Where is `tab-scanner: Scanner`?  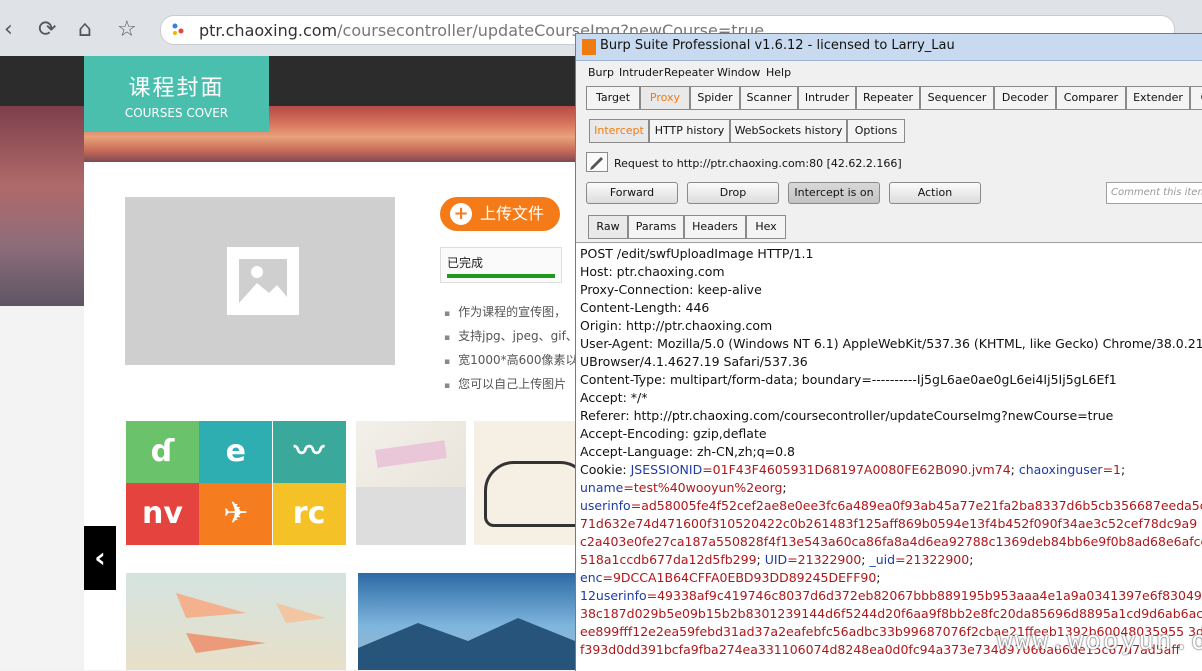
tab-scanner: Scanner is located at coordinates (769, 98).